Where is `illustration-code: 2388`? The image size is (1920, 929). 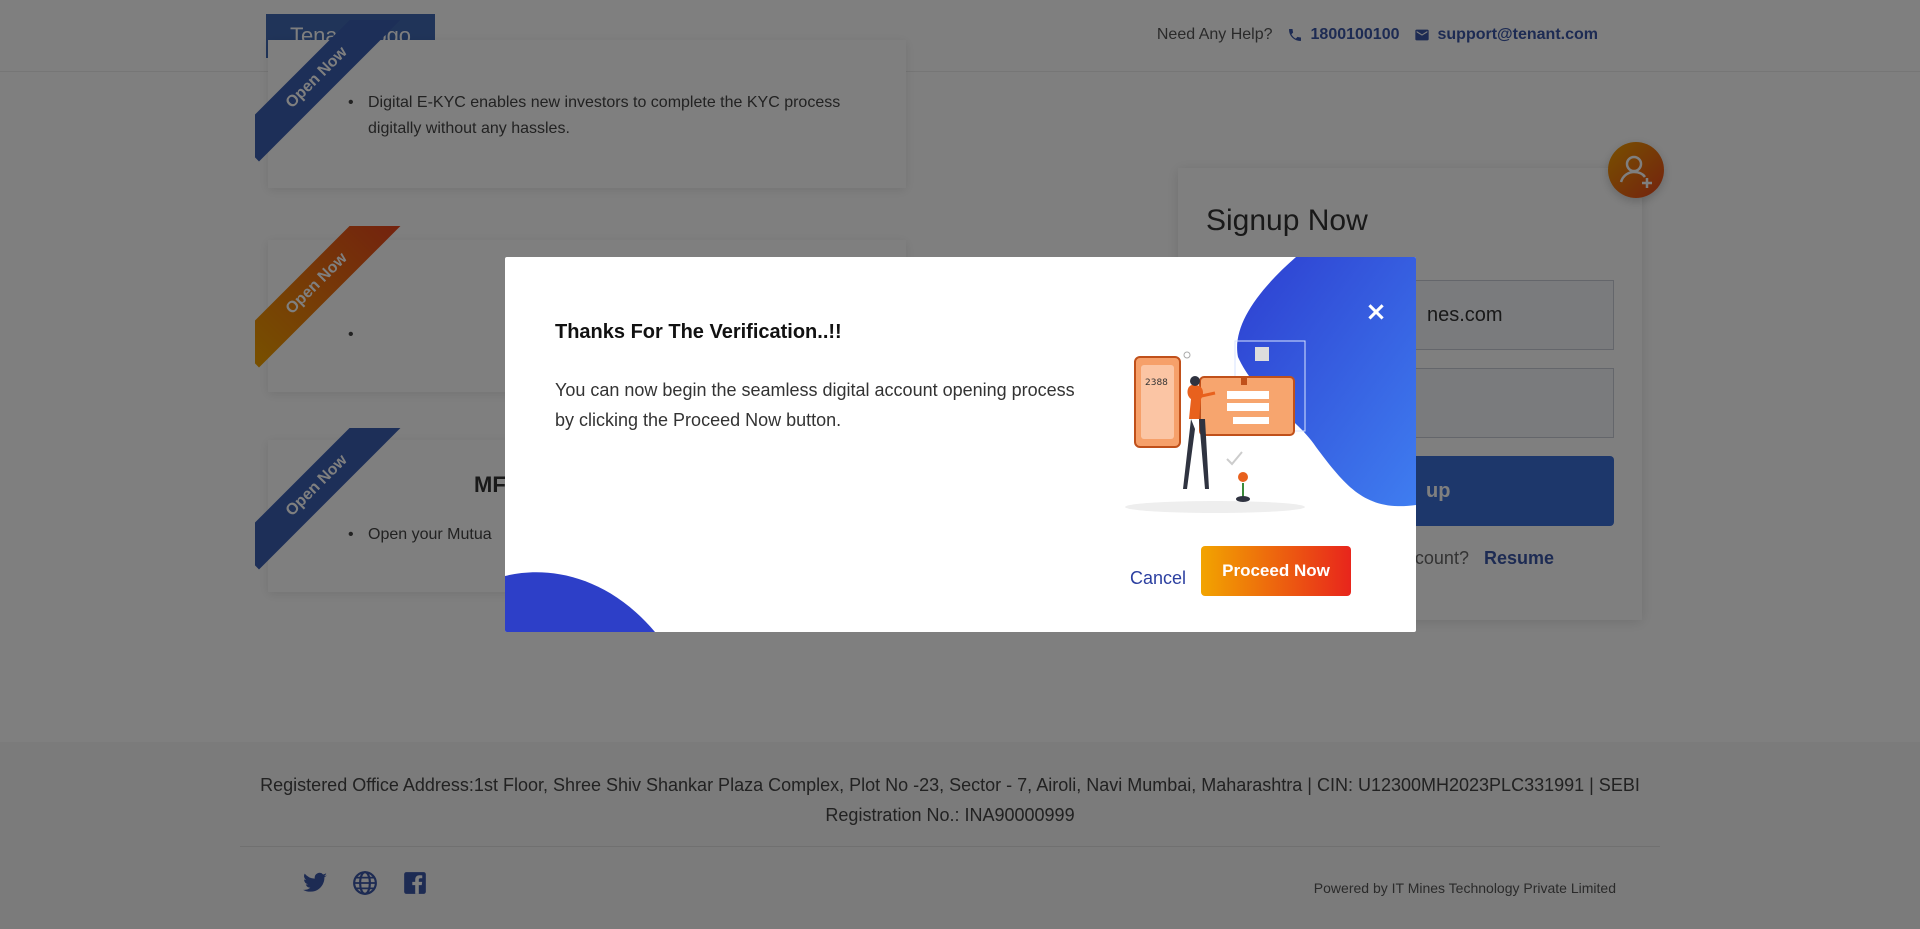 illustration-code: 2388 is located at coordinates (1156, 383).